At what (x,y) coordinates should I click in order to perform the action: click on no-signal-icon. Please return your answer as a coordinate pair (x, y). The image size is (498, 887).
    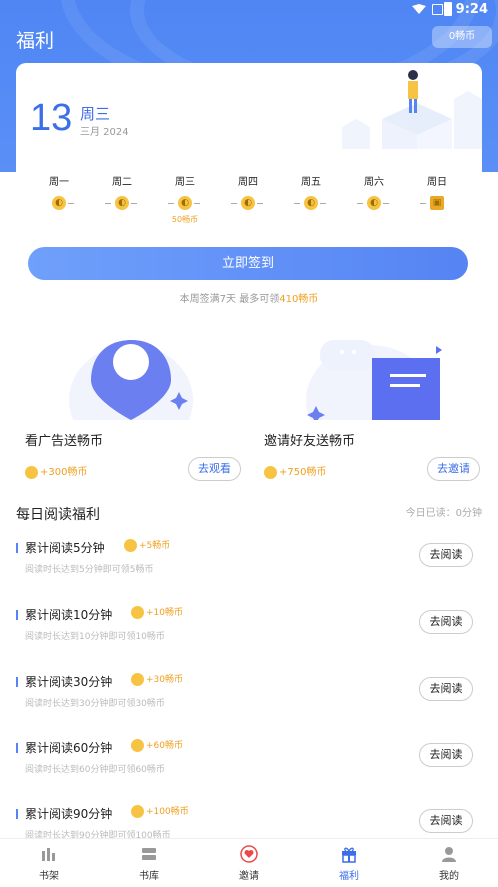
    Looking at the image, I should click on (437, 9).